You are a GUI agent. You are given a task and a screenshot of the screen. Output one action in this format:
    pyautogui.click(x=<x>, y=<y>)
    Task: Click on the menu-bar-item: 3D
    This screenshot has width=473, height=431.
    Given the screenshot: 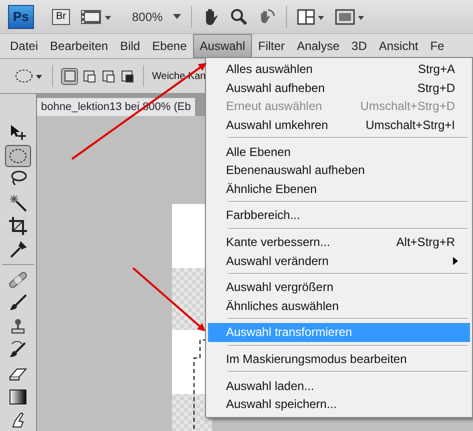 What is the action you would take?
    pyautogui.click(x=359, y=46)
    